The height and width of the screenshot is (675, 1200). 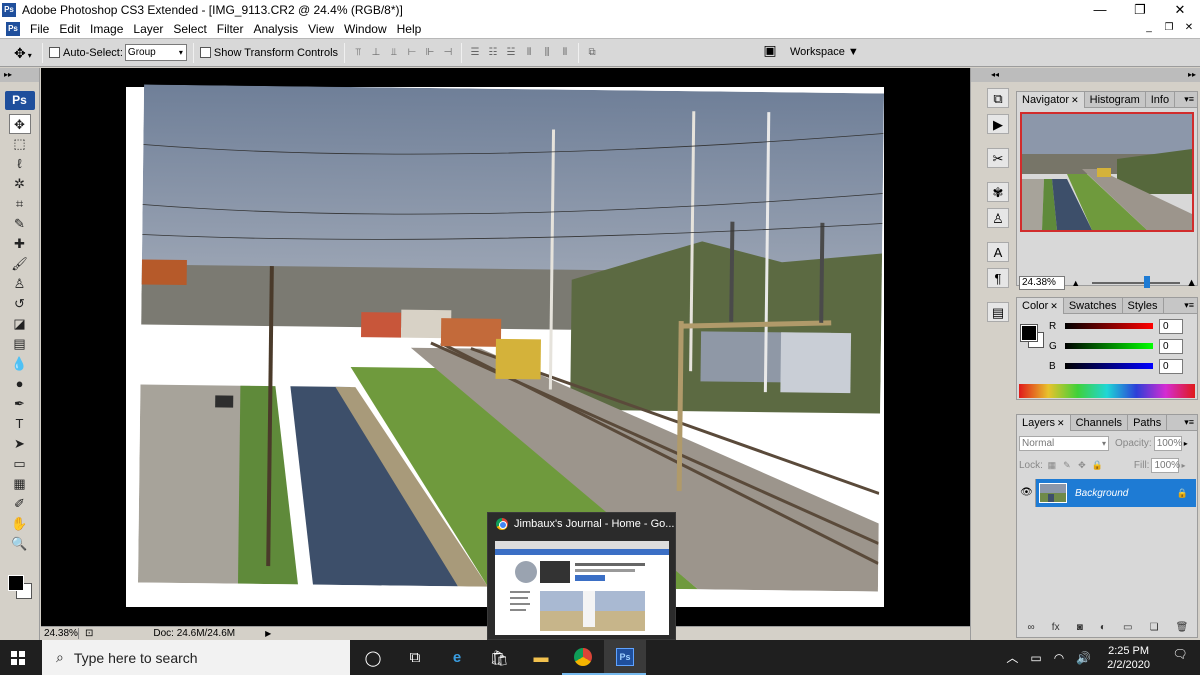 What do you see at coordinates (54, 52) in the screenshot?
I see `auto-select-checkbox` at bounding box center [54, 52].